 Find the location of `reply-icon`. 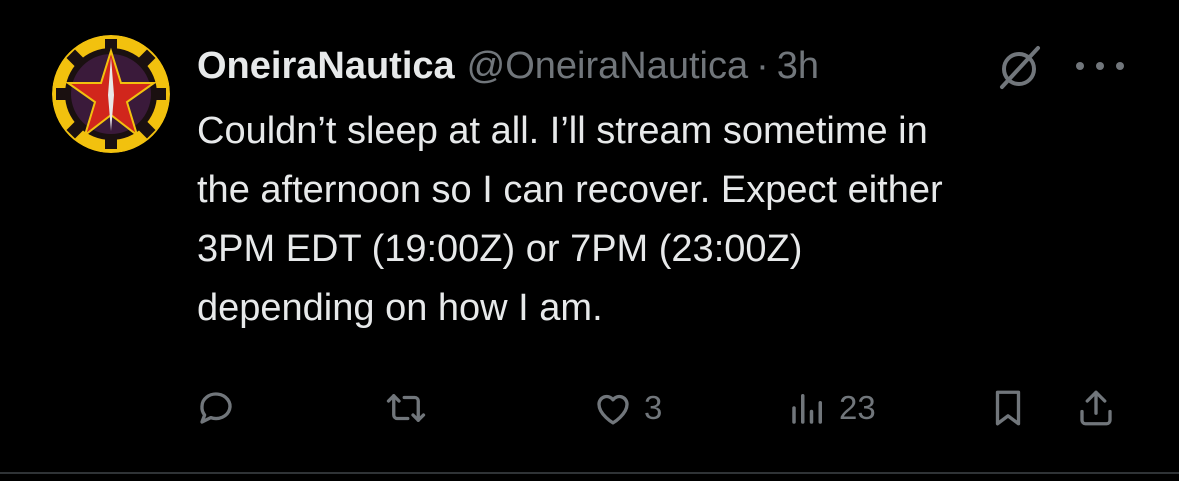

reply-icon is located at coordinates (216, 408).